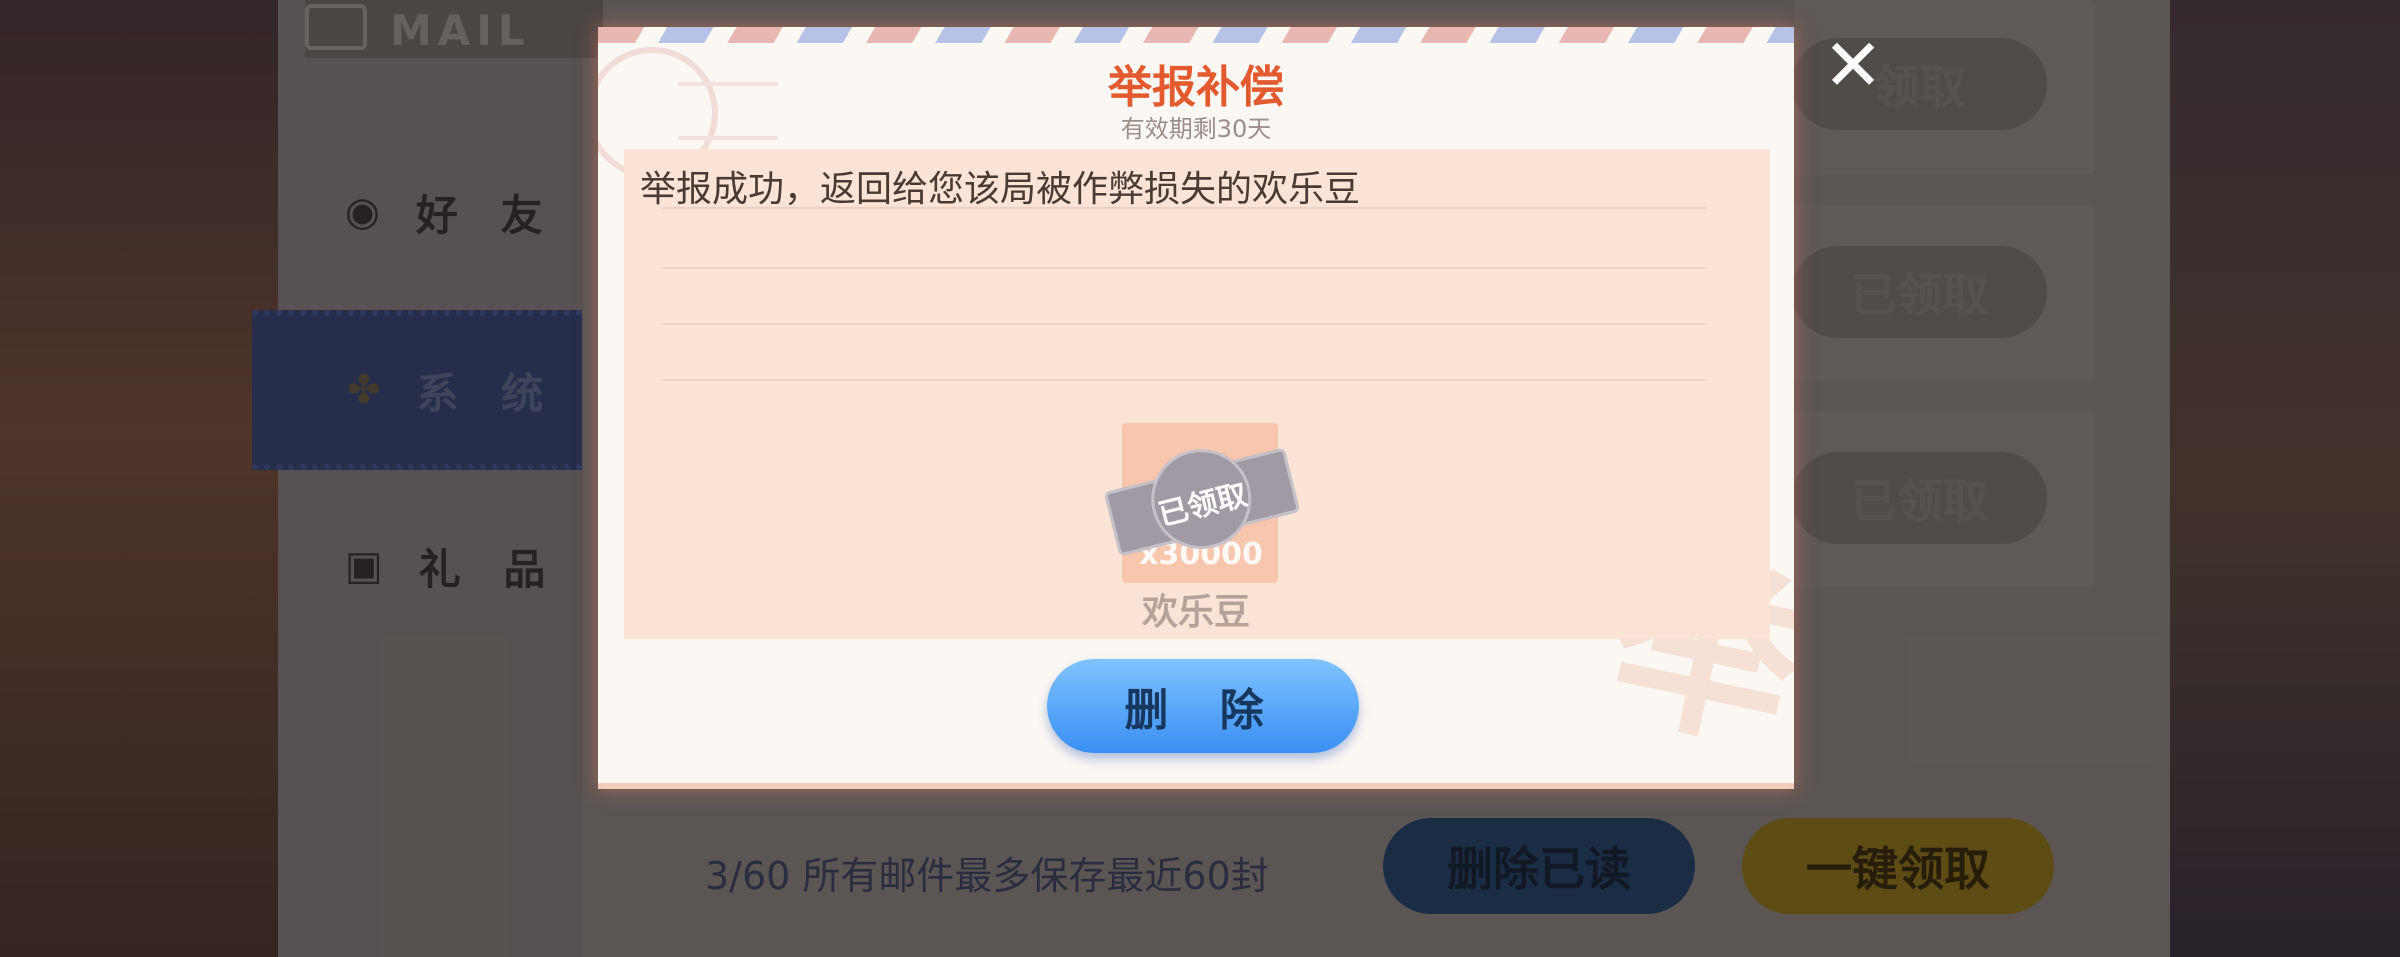  I want to click on dialog-expiry: 有效期剩30天, so click(1196, 129).